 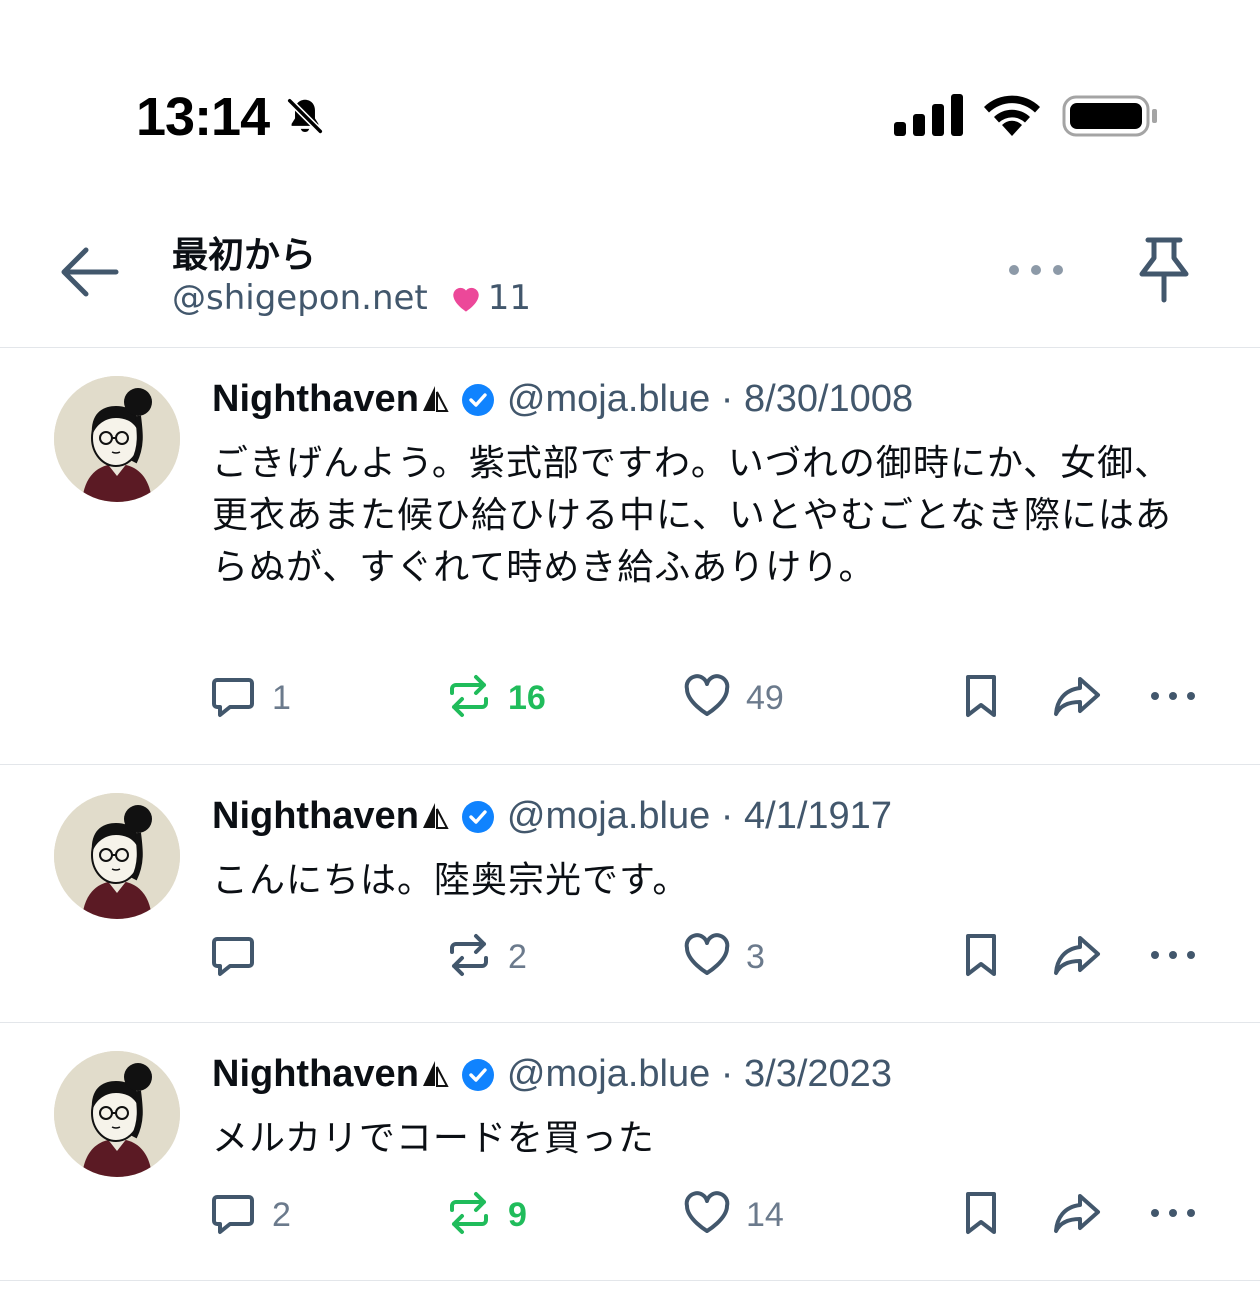 What do you see at coordinates (527, 697) in the screenshot?
I see `repost-count: 16` at bounding box center [527, 697].